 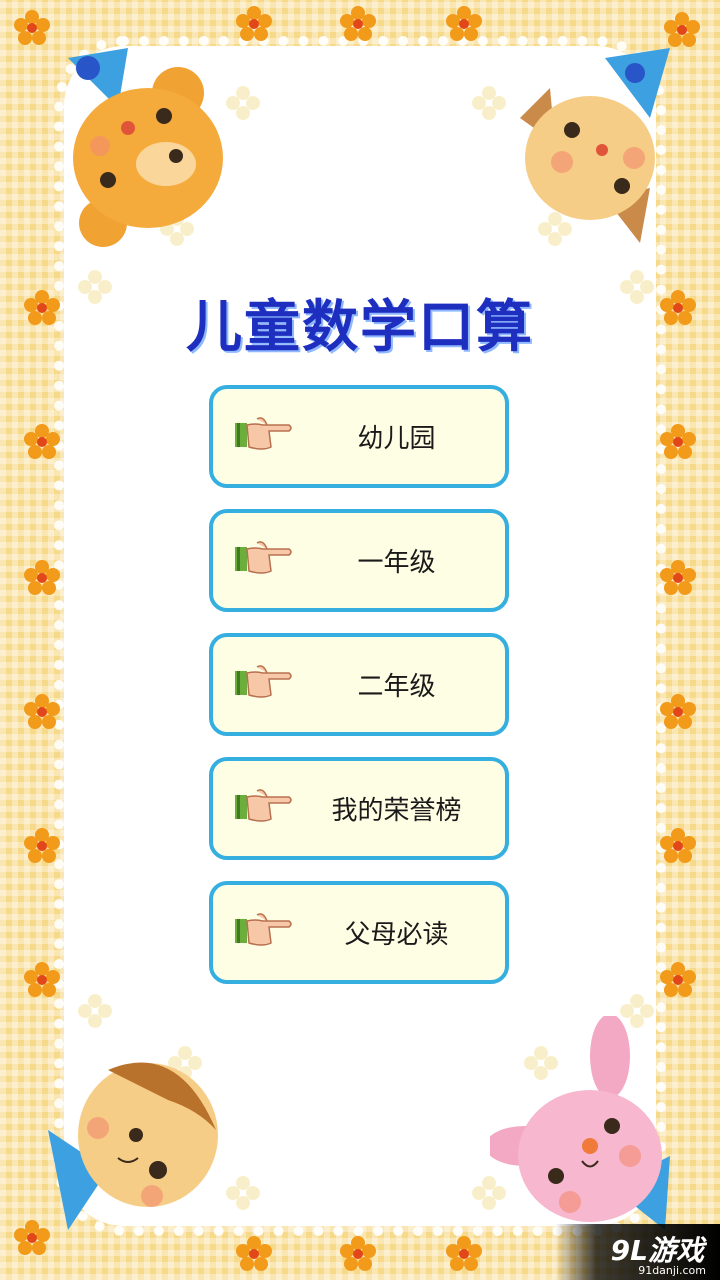 I want to click on parents-guide-button: 父母必读, so click(x=359, y=932).